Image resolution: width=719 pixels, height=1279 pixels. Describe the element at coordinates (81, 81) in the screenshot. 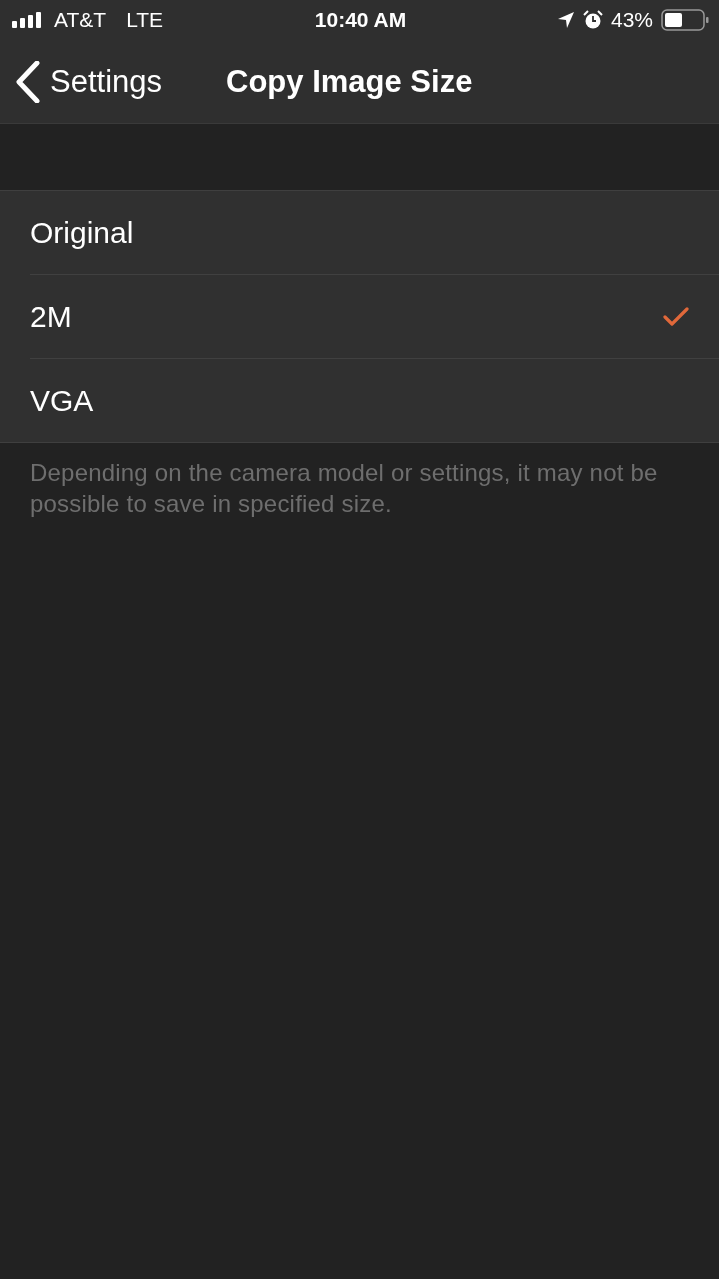

I see `back-button: Settings` at that location.